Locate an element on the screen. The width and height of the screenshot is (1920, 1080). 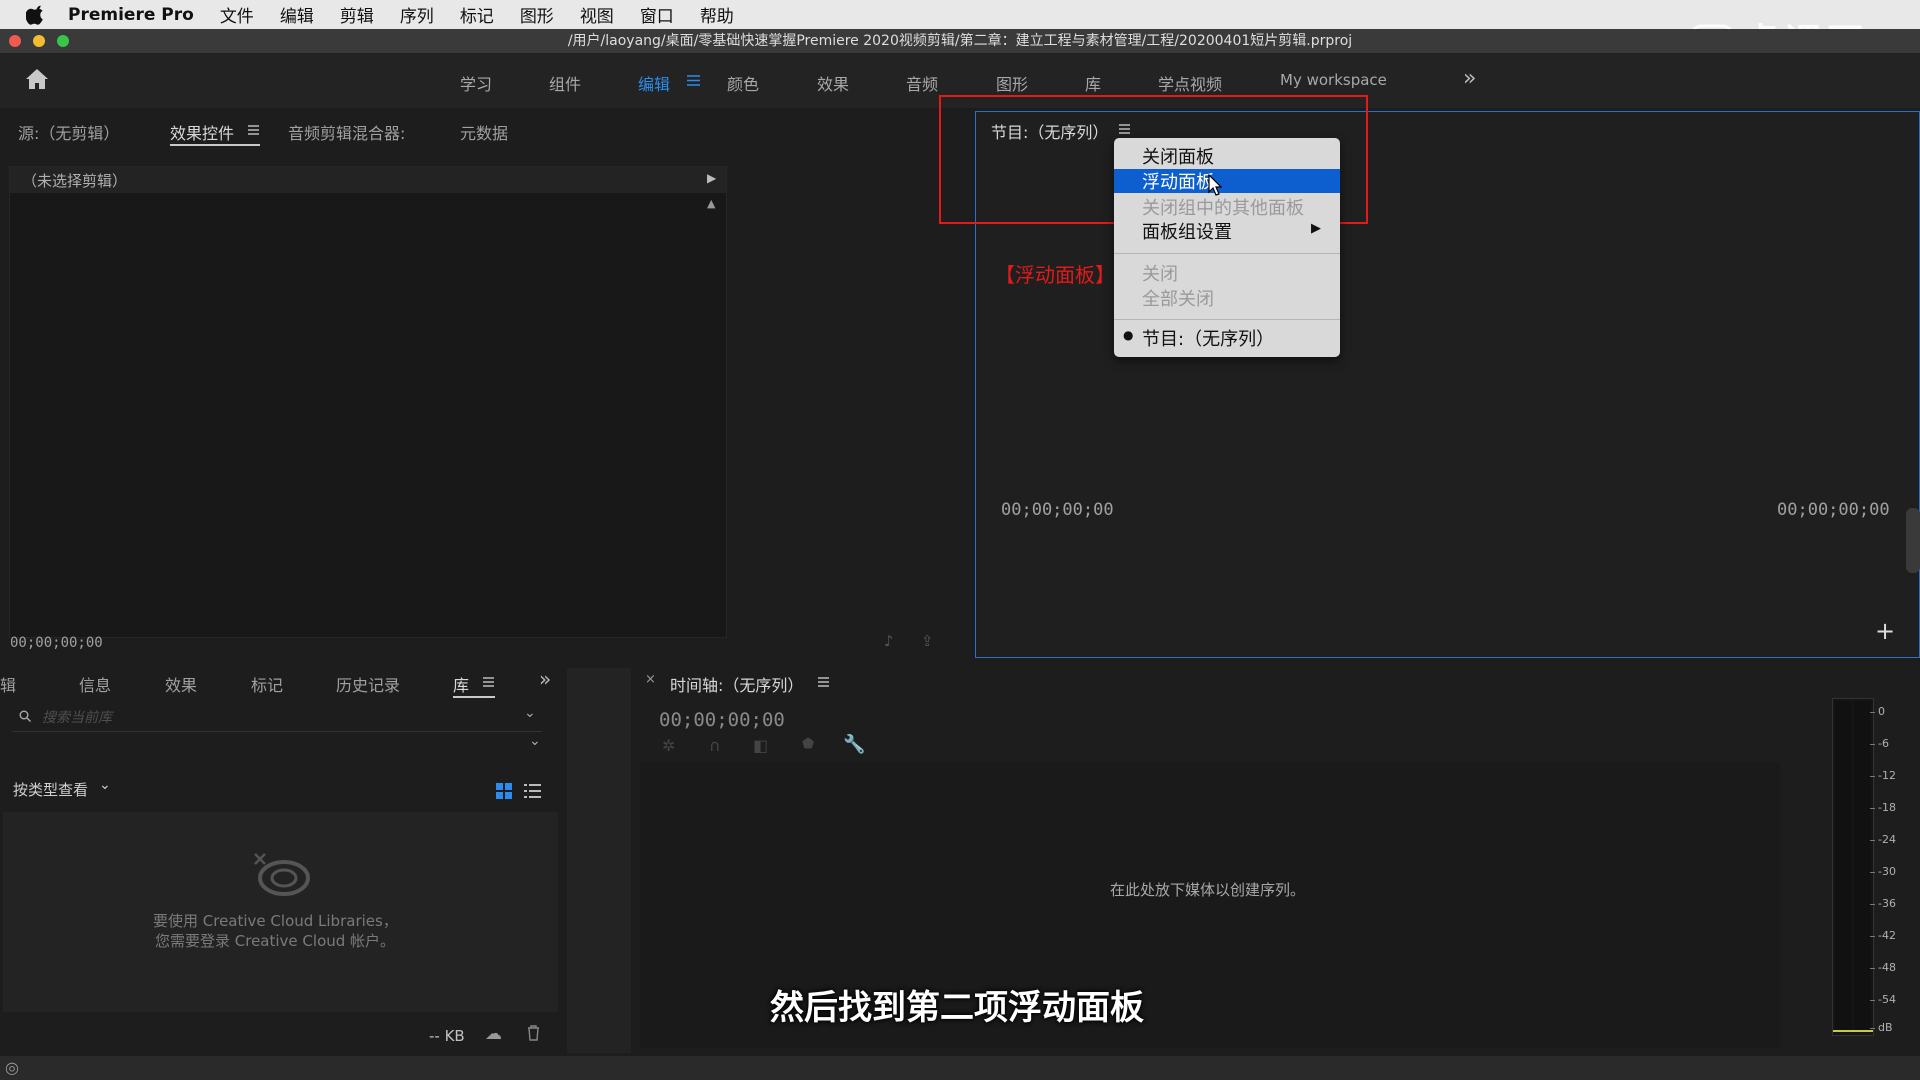
library-selector-dropdown-icon: ⌄ is located at coordinates (535, 741).